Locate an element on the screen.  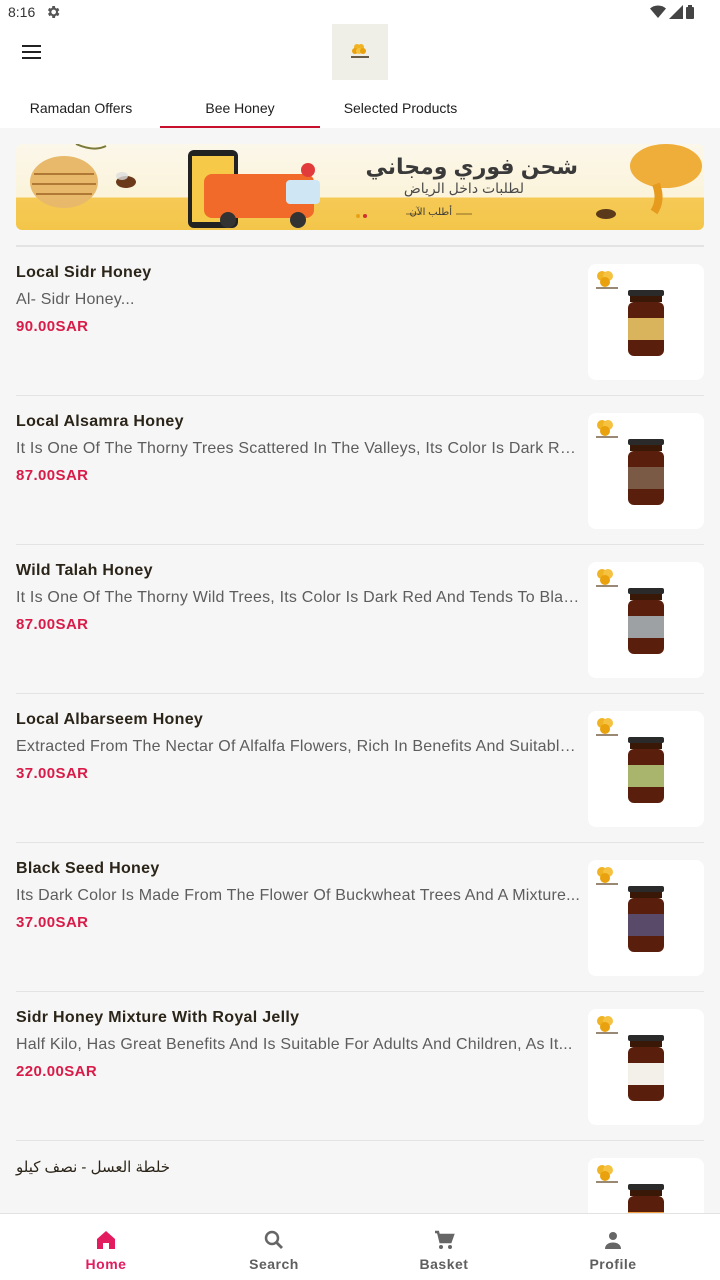
banner-carousel-dots is located at coordinates (361, 216).